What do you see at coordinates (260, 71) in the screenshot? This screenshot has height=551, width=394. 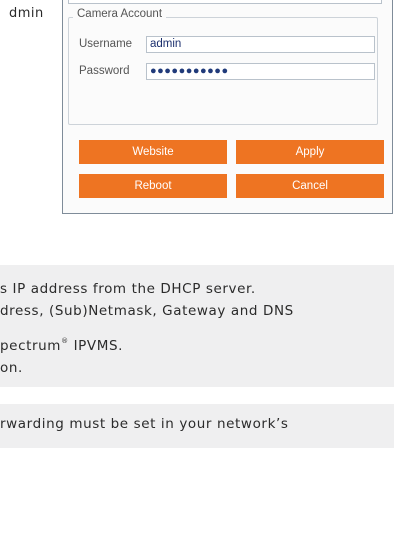 I see `password-input: ●●●●●●●●●●●` at bounding box center [260, 71].